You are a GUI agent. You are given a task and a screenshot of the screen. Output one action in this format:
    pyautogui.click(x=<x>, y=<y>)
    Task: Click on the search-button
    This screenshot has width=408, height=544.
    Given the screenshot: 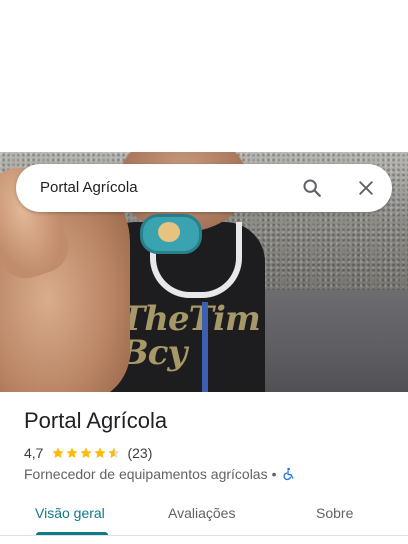 What is the action you would take?
    pyautogui.click(x=312, y=188)
    